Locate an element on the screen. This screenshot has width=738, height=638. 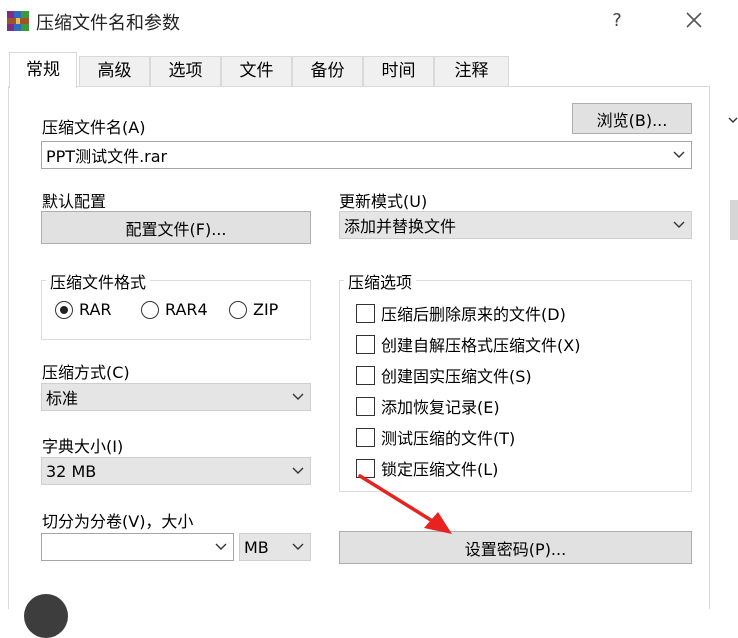
split-unit-select: MB is located at coordinates (275, 547).